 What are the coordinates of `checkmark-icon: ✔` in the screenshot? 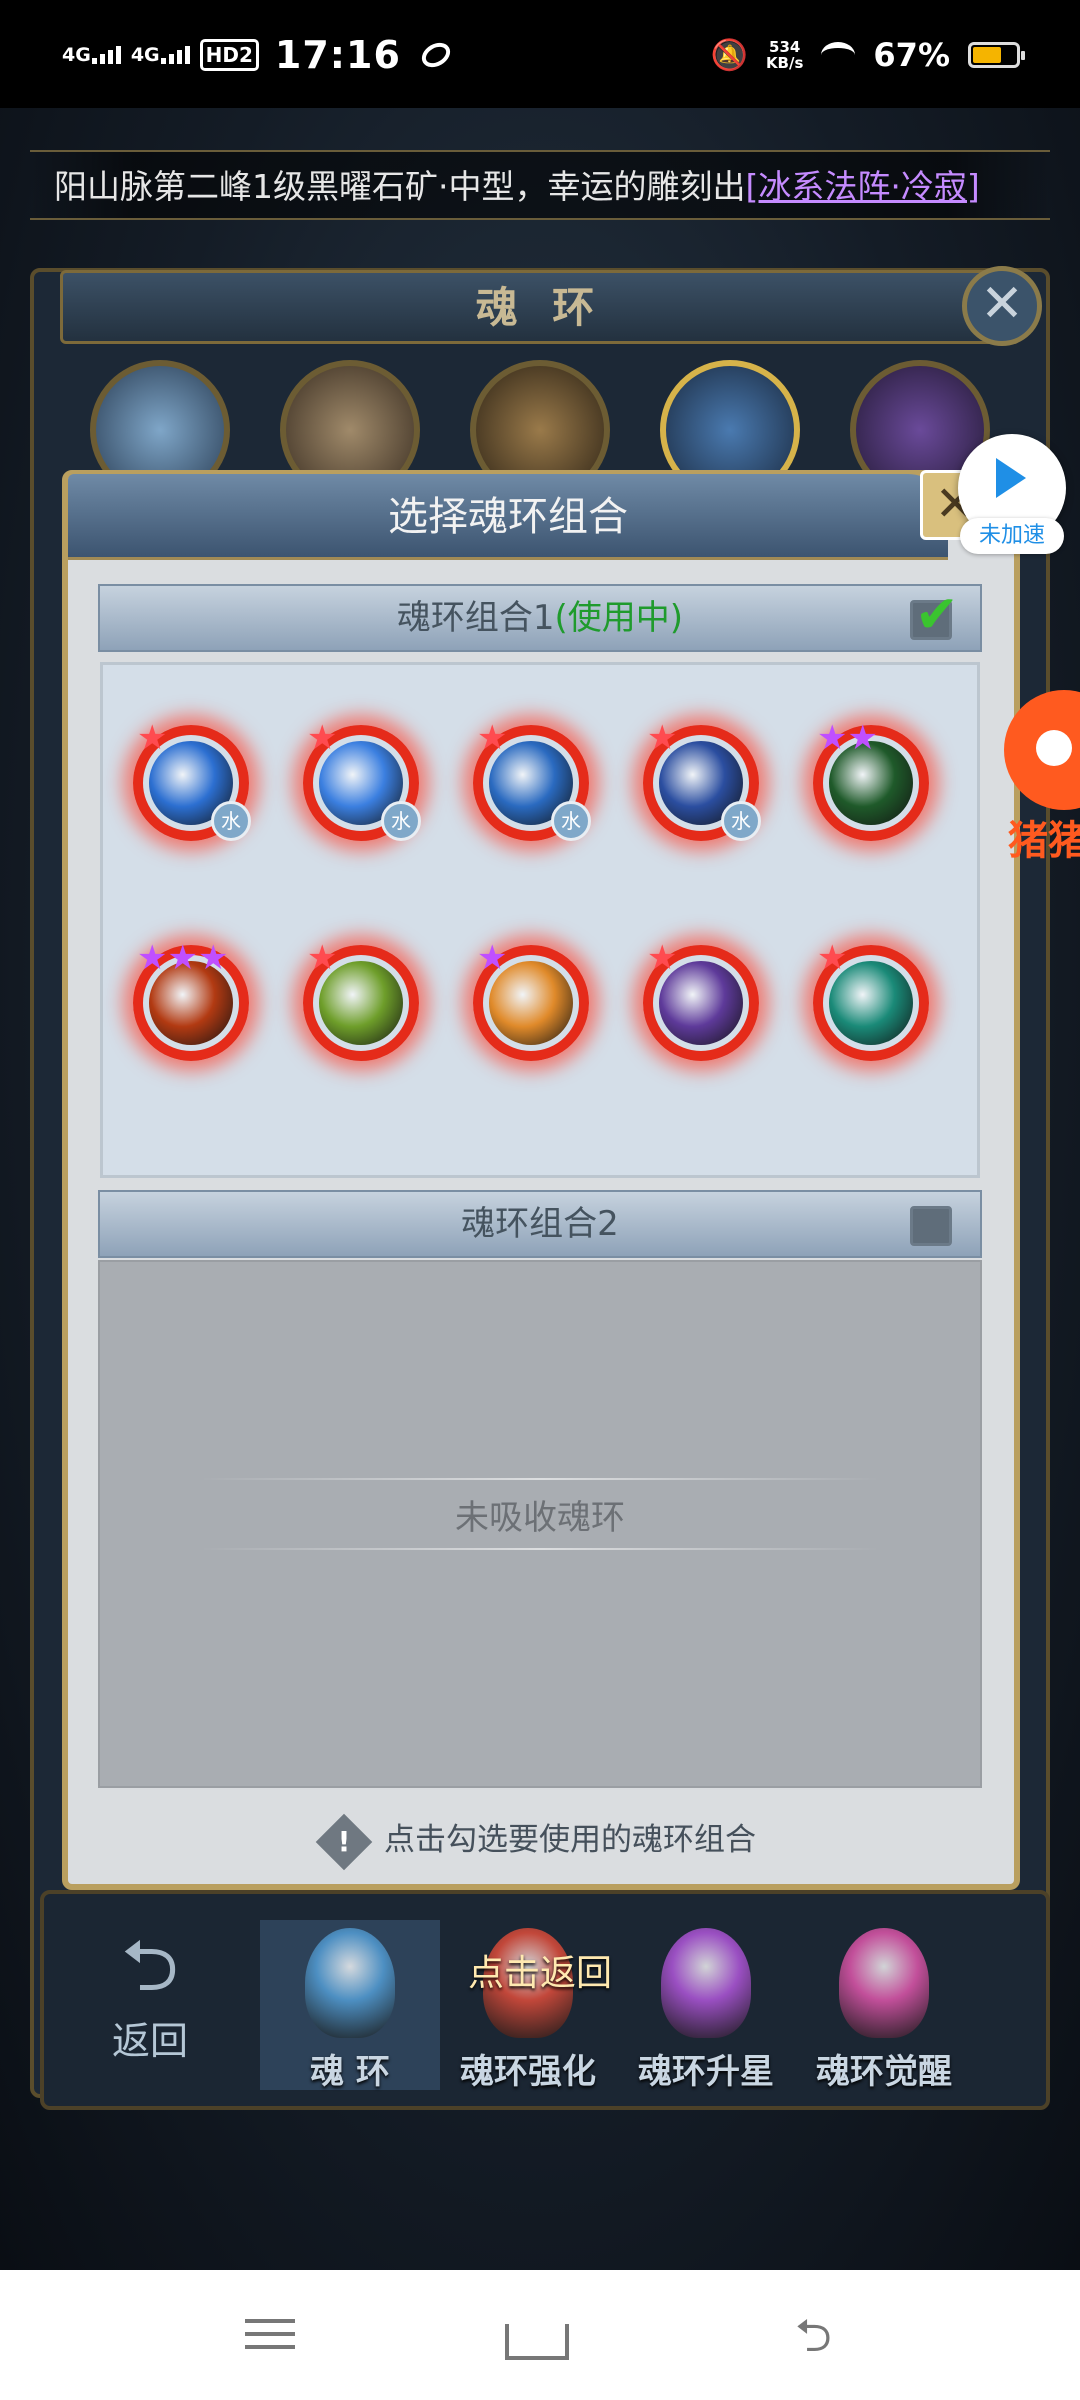 It's located at (937, 615).